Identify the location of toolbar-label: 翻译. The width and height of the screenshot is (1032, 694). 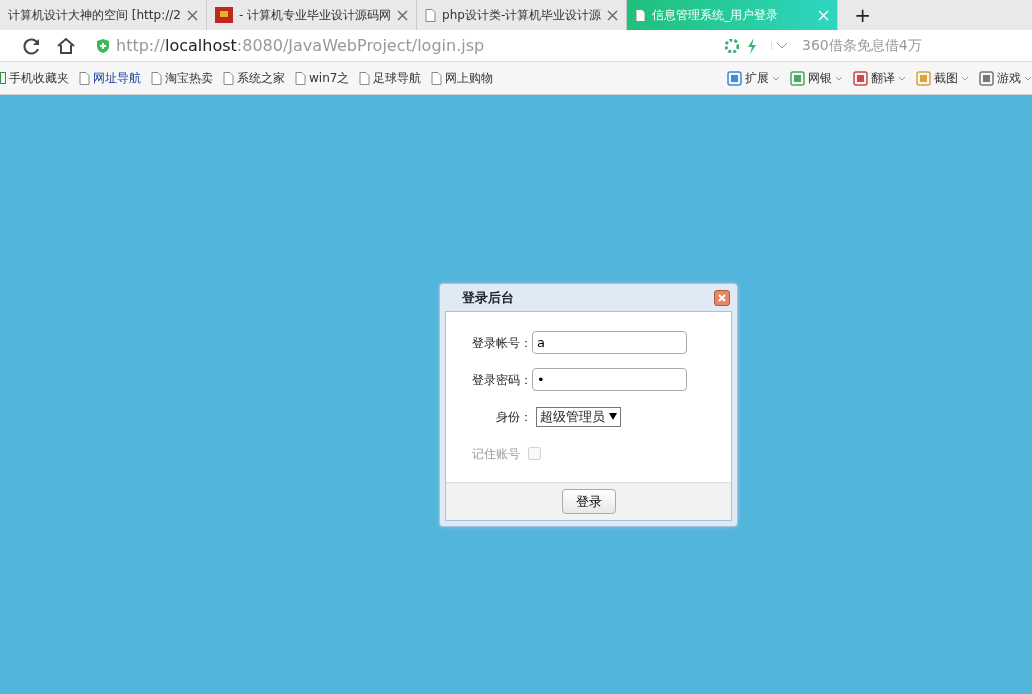
(883, 78).